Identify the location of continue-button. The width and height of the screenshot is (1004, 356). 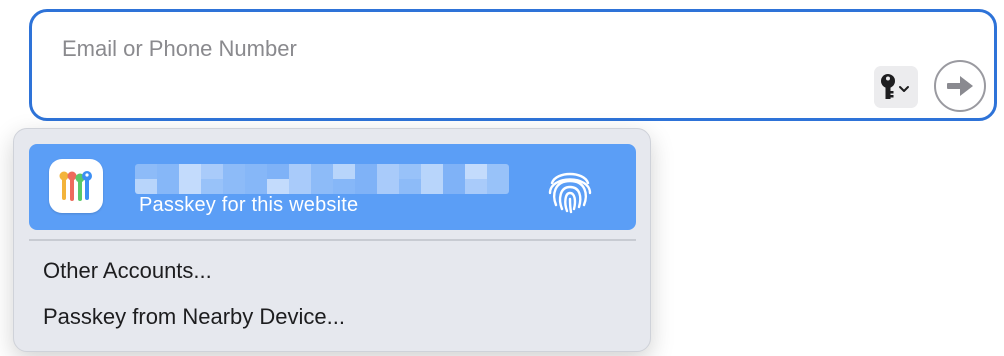
(960, 86).